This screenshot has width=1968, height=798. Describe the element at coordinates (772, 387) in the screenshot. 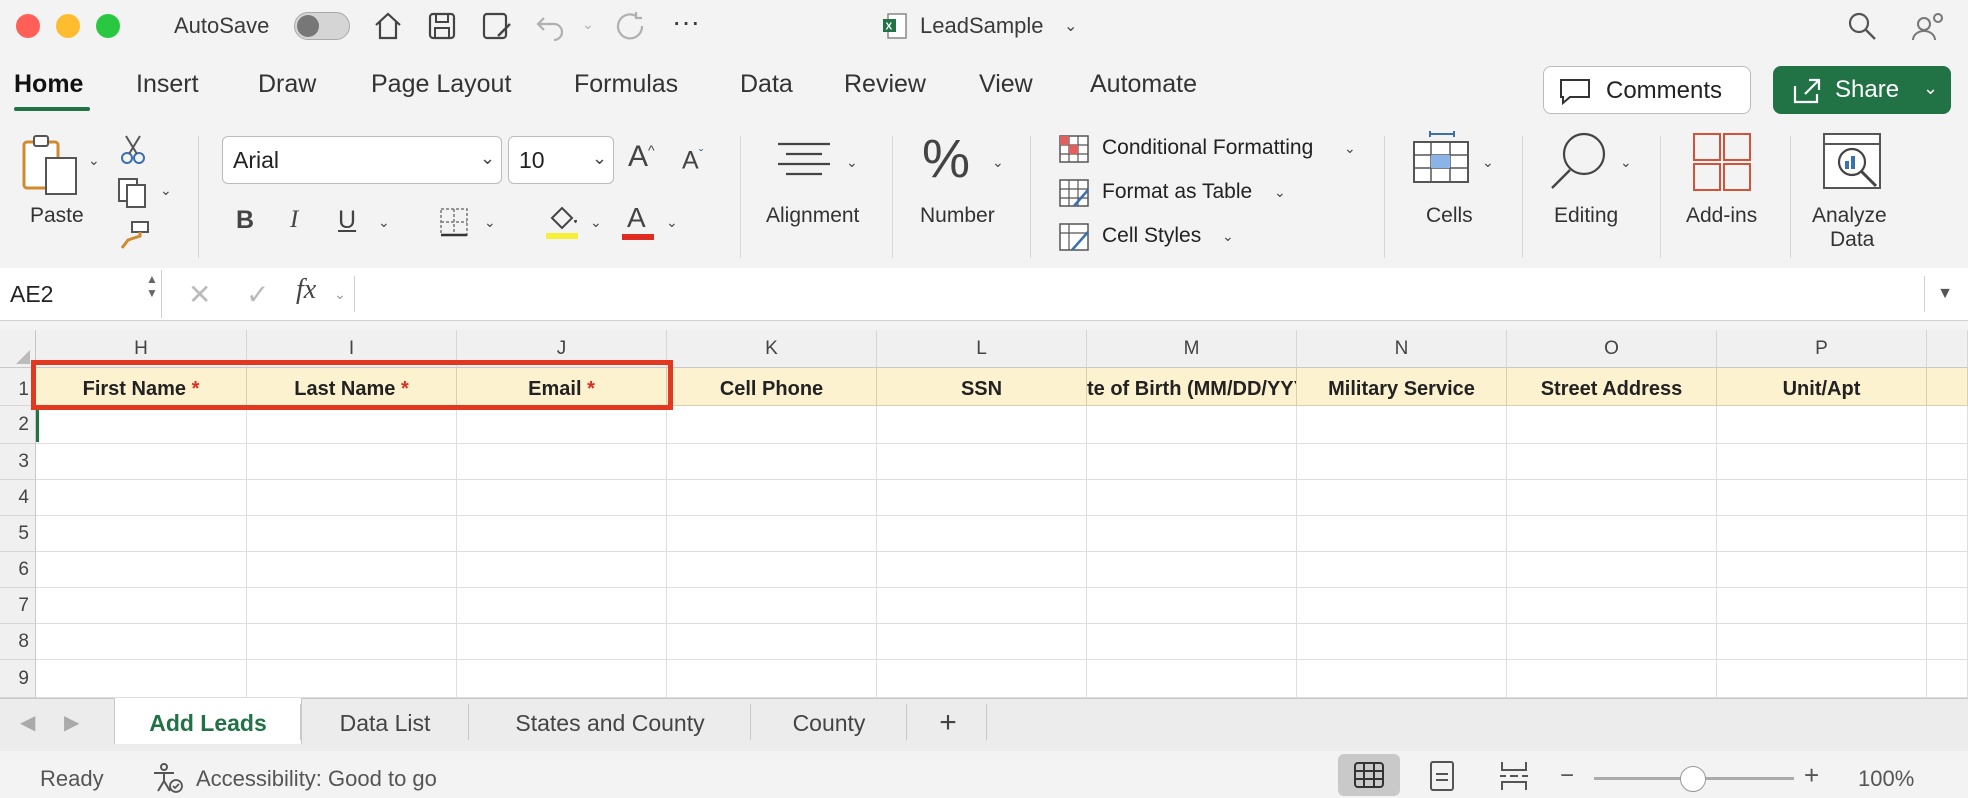

I see `header-cell: Cell Phone` at that location.